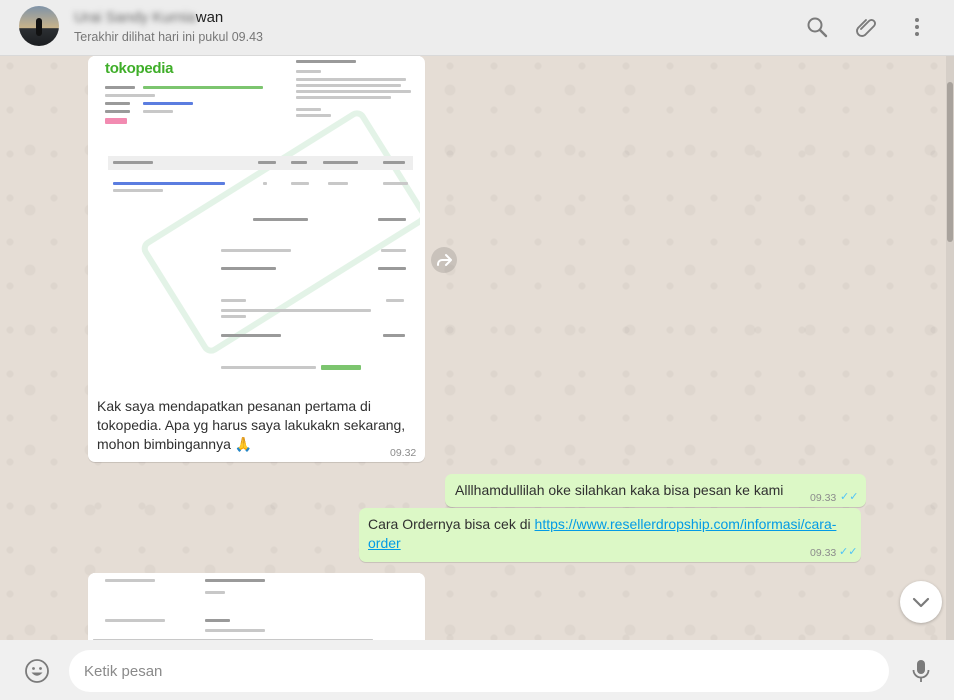 The width and height of the screenshot is (954, 700). What do you see at coordinates (867, 27) in the screenshot?
I see `attach-icon` at bounding box center [867, 27].